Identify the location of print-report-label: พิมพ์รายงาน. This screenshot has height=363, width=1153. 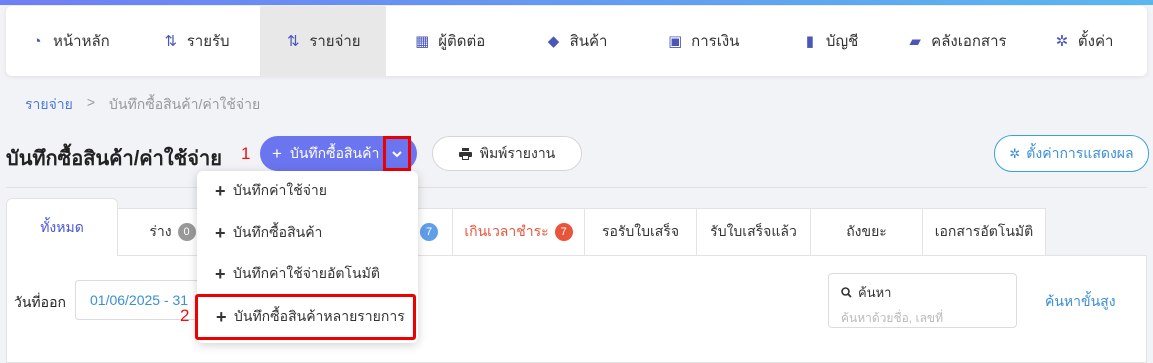
(517, 152).